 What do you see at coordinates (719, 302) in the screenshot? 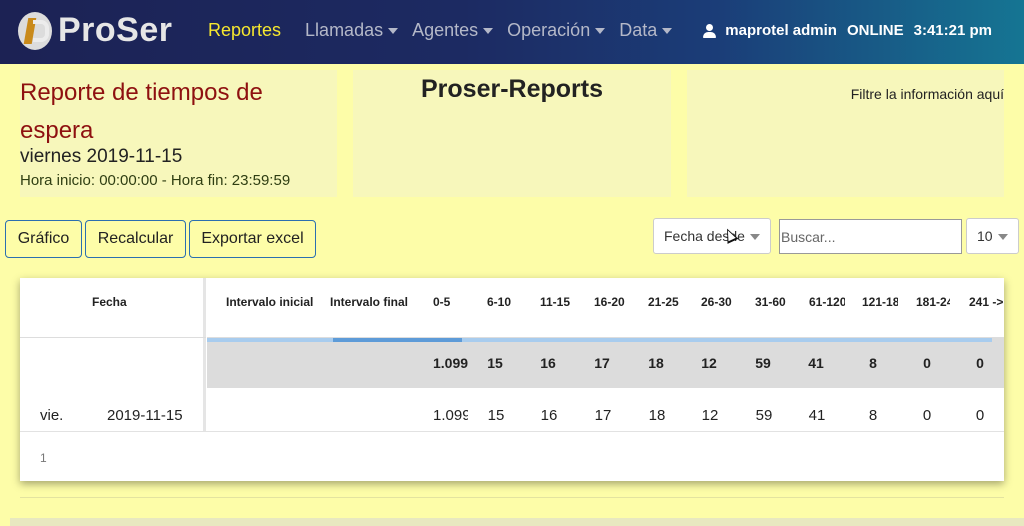
I see `column-header: 26-30` at bounding box center [719, 302].